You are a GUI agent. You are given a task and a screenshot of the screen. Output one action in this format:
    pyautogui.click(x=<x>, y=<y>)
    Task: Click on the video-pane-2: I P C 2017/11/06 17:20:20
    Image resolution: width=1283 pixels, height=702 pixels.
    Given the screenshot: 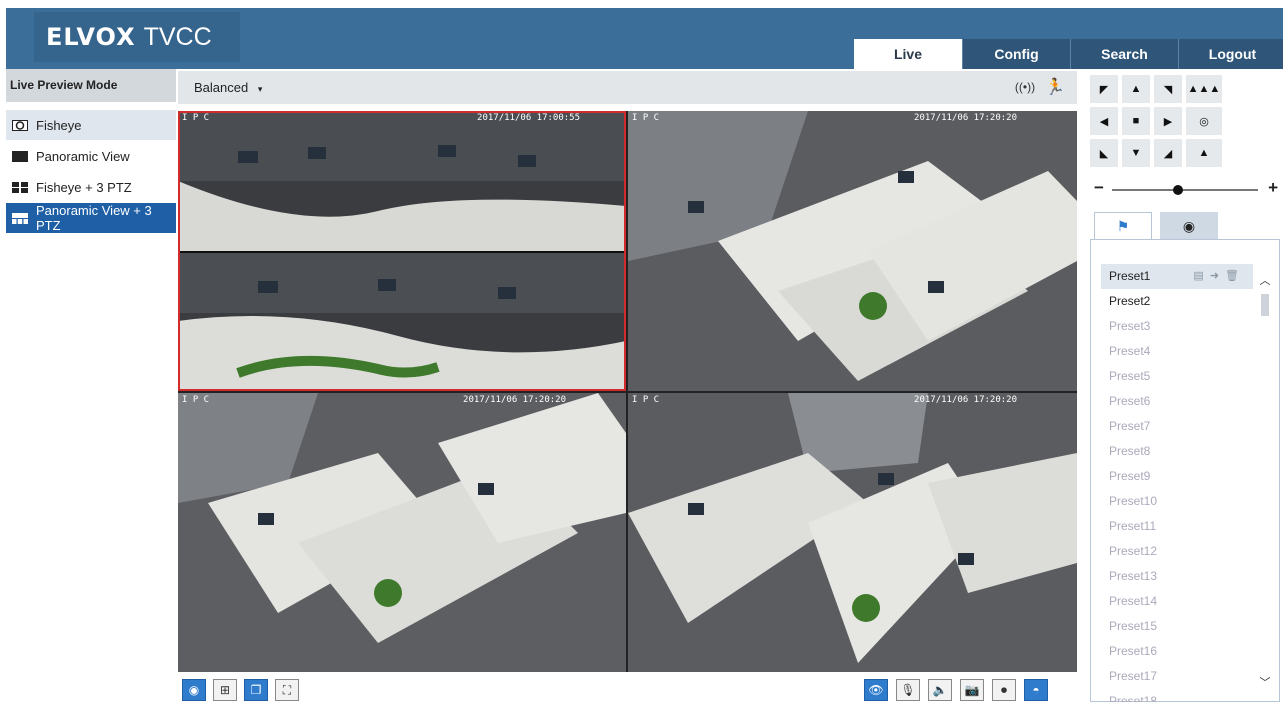 What is the action you would take?
    pyautogui.click(x=852, y=251)
    